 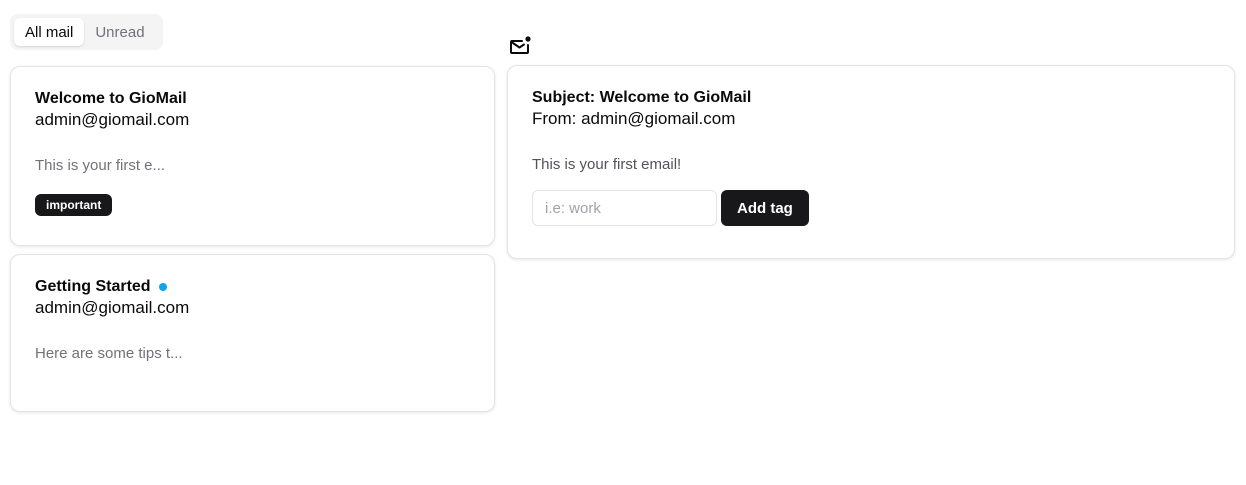 What do you see at coordinates (252, 287) in the screenshot?
I see `mail-title: Getting Started` at bounding box center [252, 287].